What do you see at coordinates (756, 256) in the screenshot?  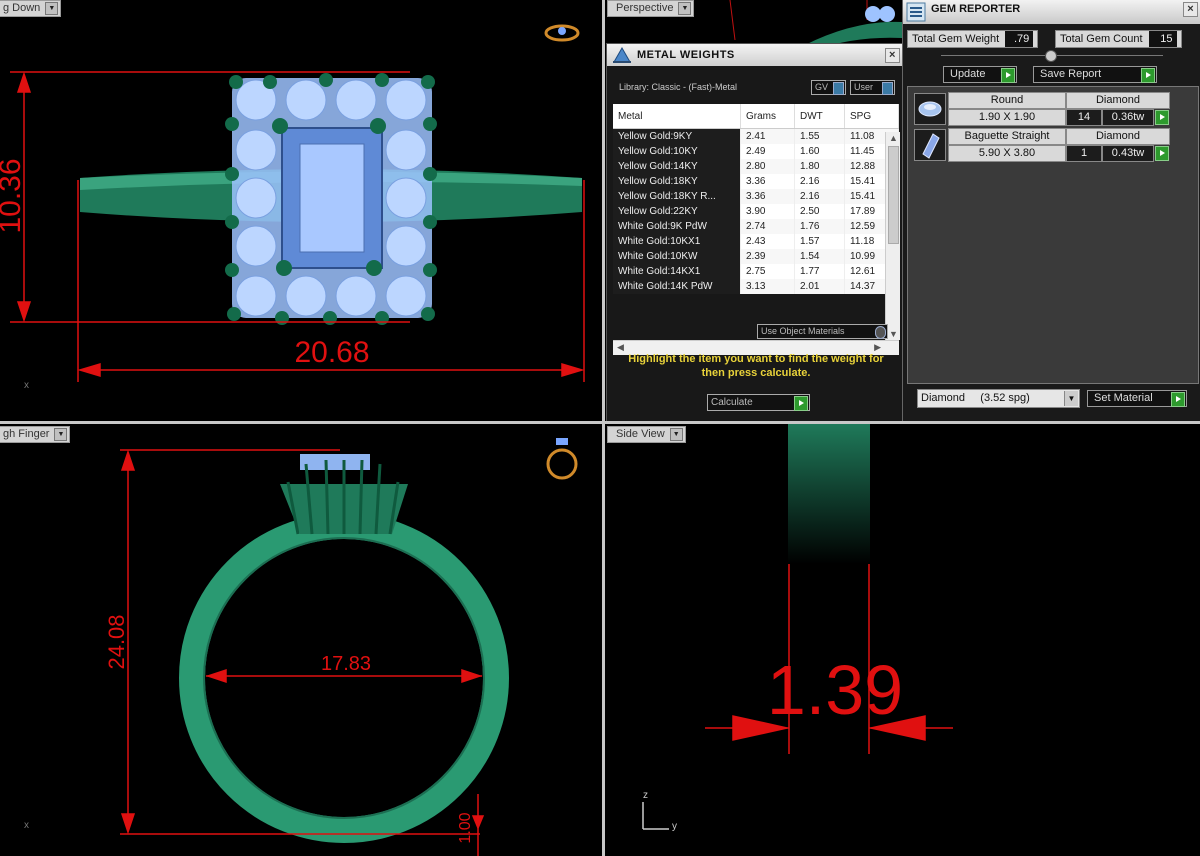 I see `table-row: White Gold:10KW 2.39 1.54 10.99` at bounding box center [756, 256].